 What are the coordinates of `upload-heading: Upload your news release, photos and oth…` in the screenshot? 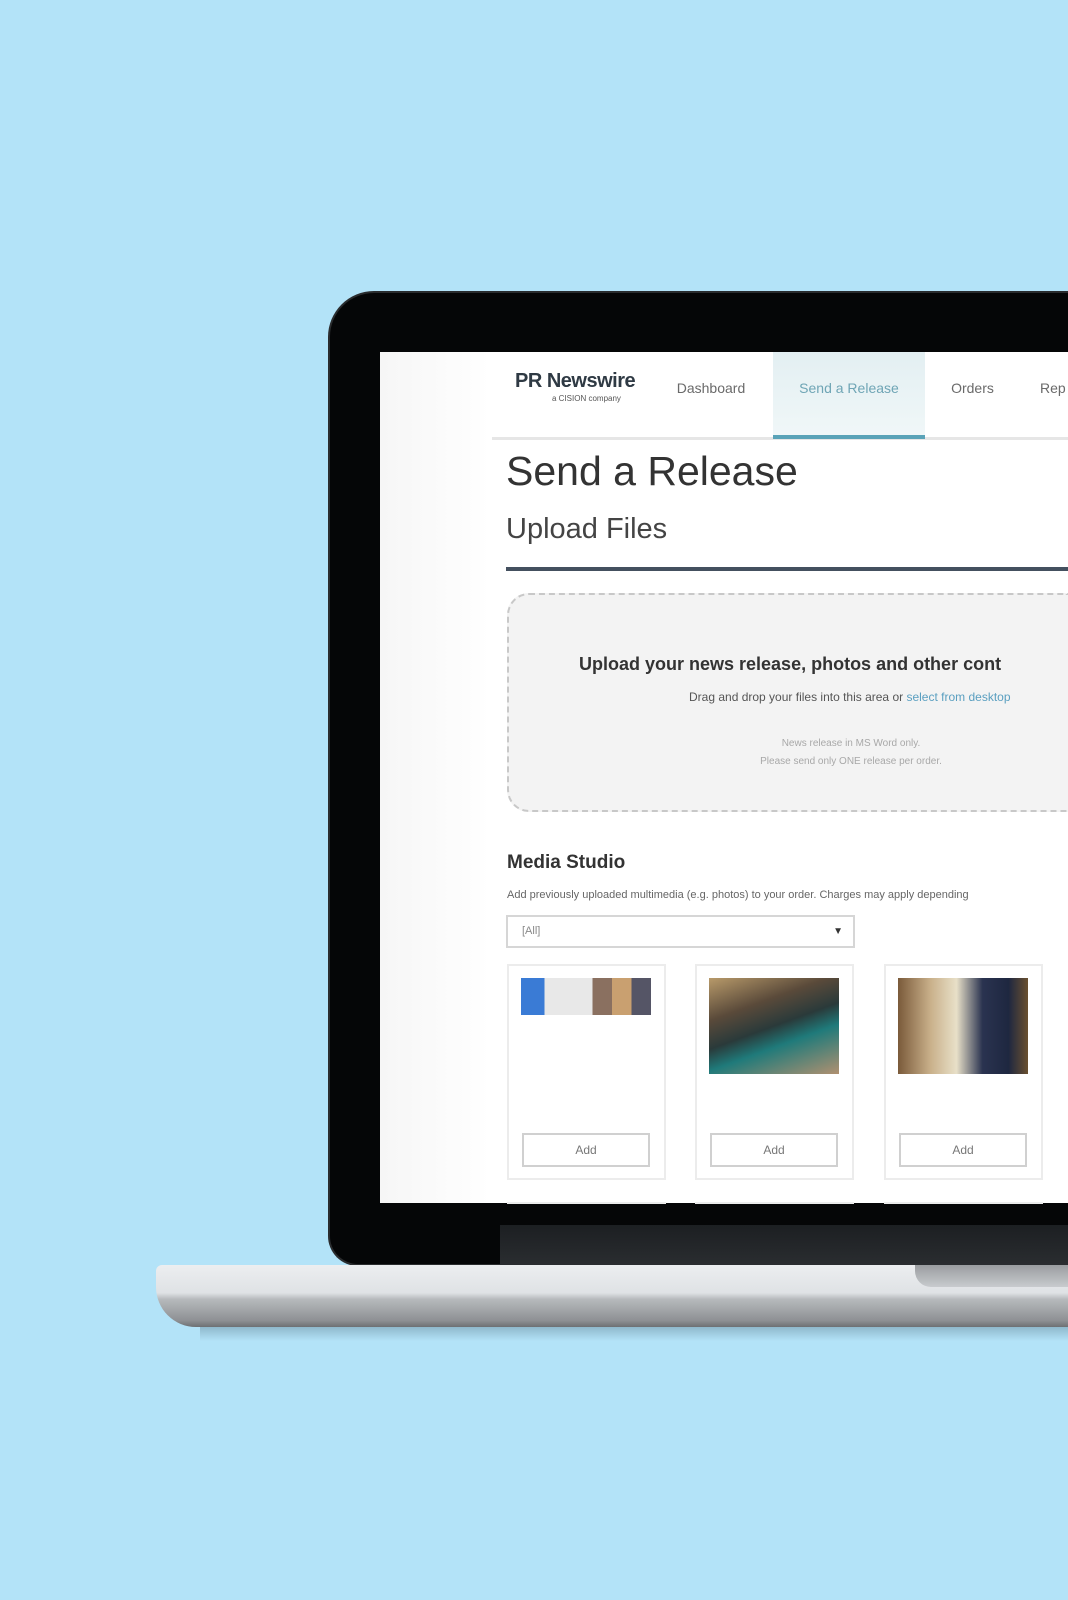 It's located at (790, 664).